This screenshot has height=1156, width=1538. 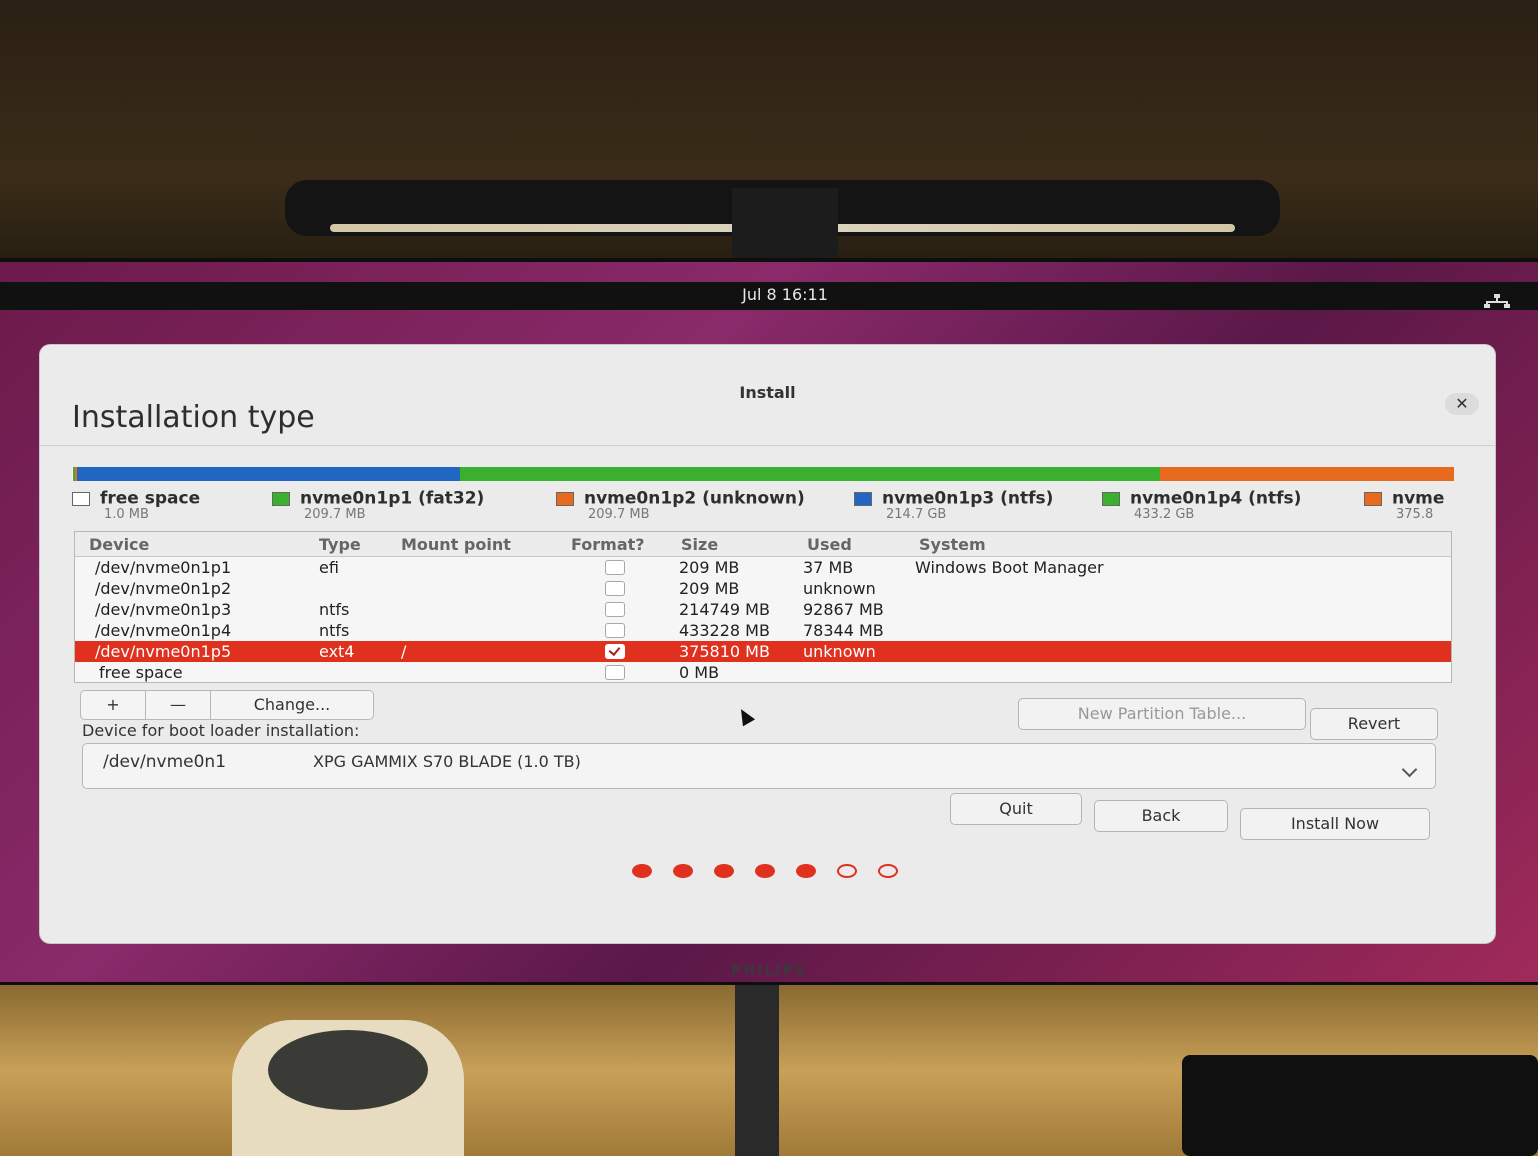 What do you see at coordinates (456, 544) in the screenshot?
I see `col-mount-point: Mount point` at bounding box center [456, 544].